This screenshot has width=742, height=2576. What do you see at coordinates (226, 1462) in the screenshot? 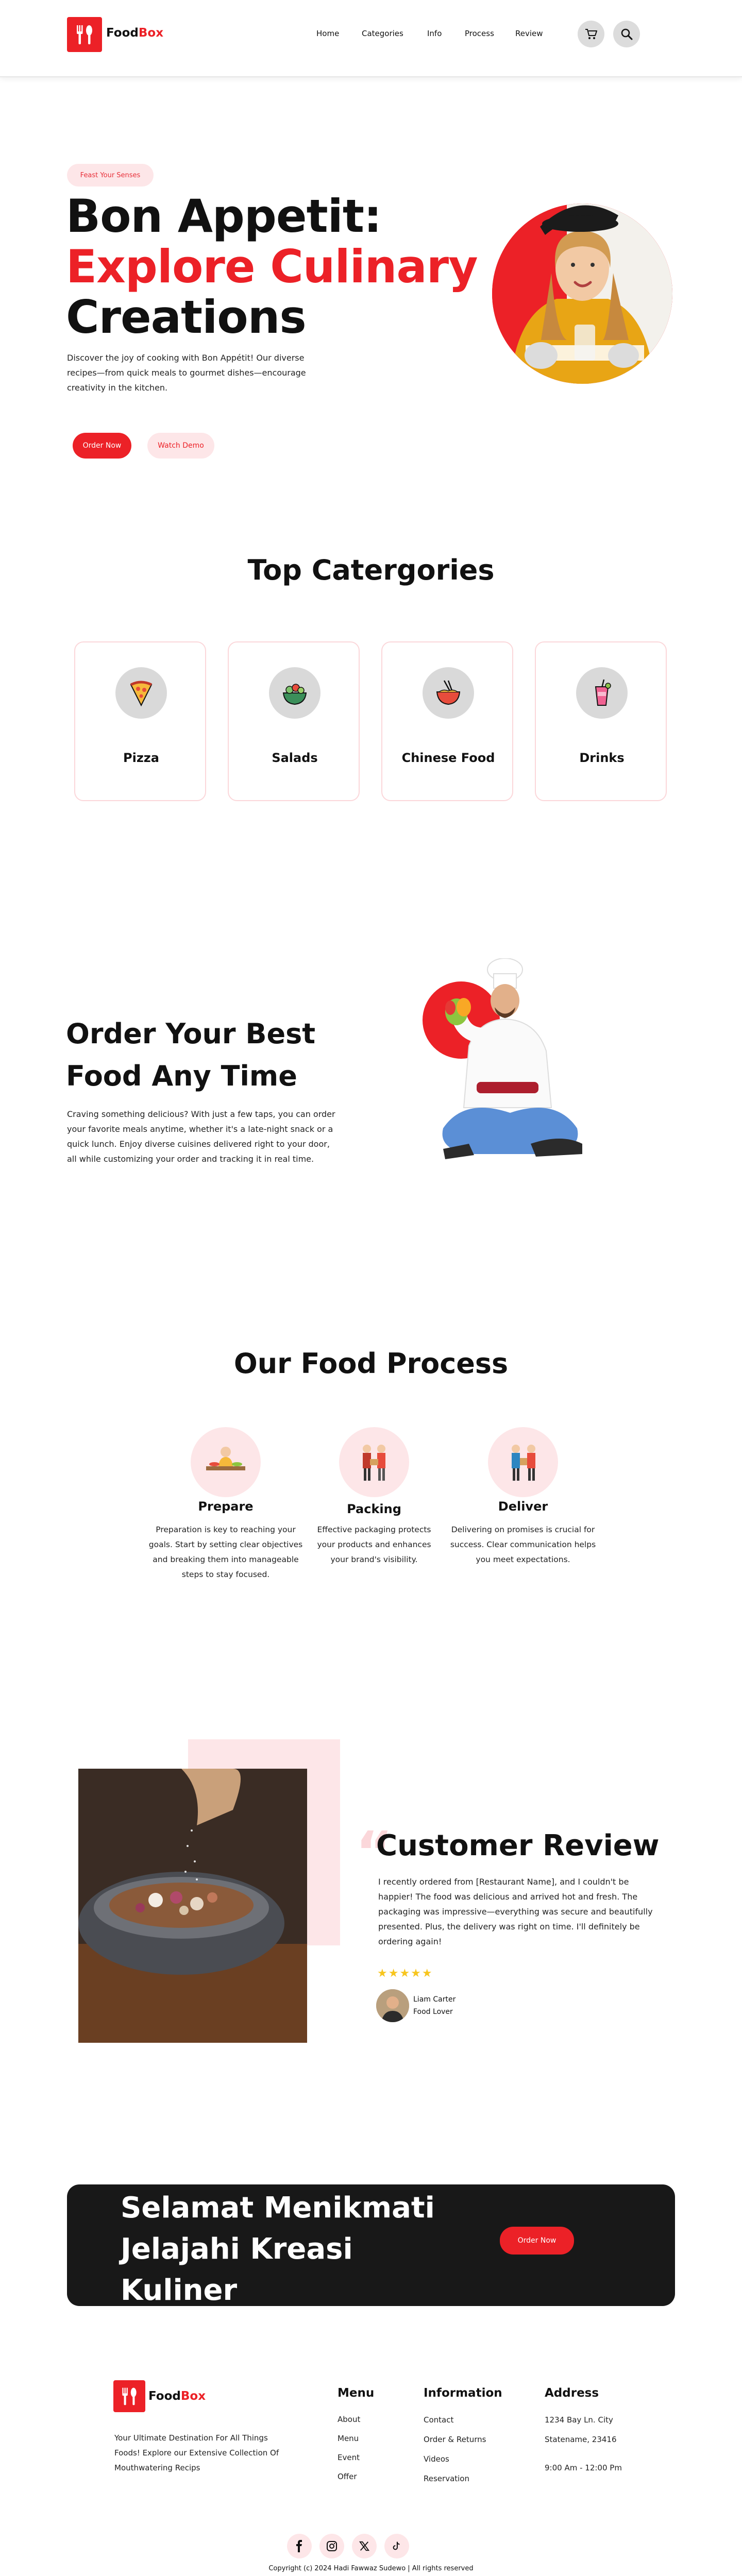
I see `prepare-illustration` at bounding box center [226, 1462].